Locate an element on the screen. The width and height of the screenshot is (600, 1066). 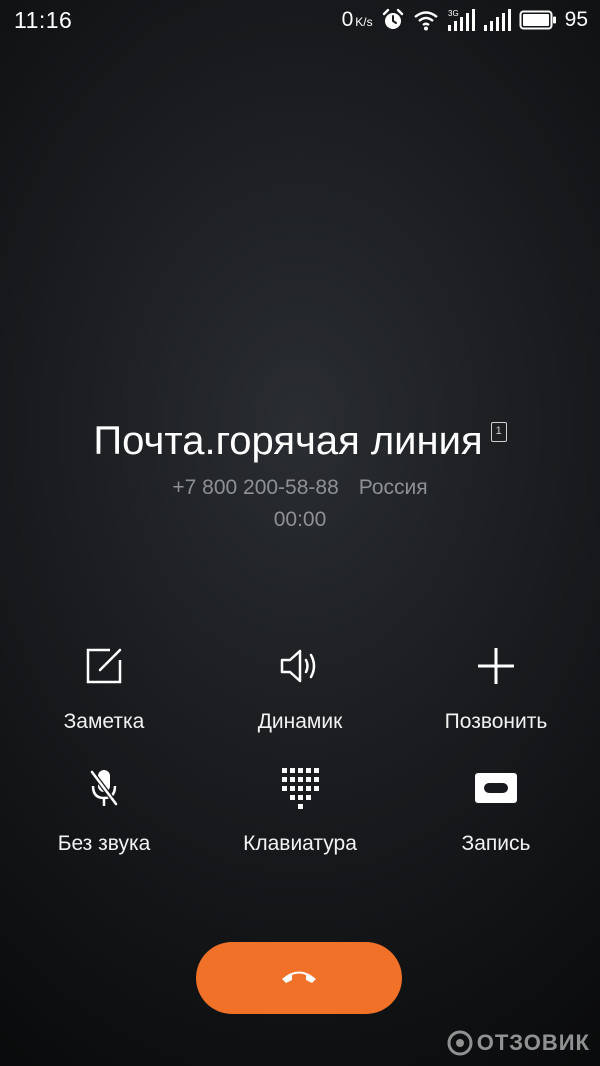
watermark: ОТЗОВИК is located at coordinates (518, 1043).